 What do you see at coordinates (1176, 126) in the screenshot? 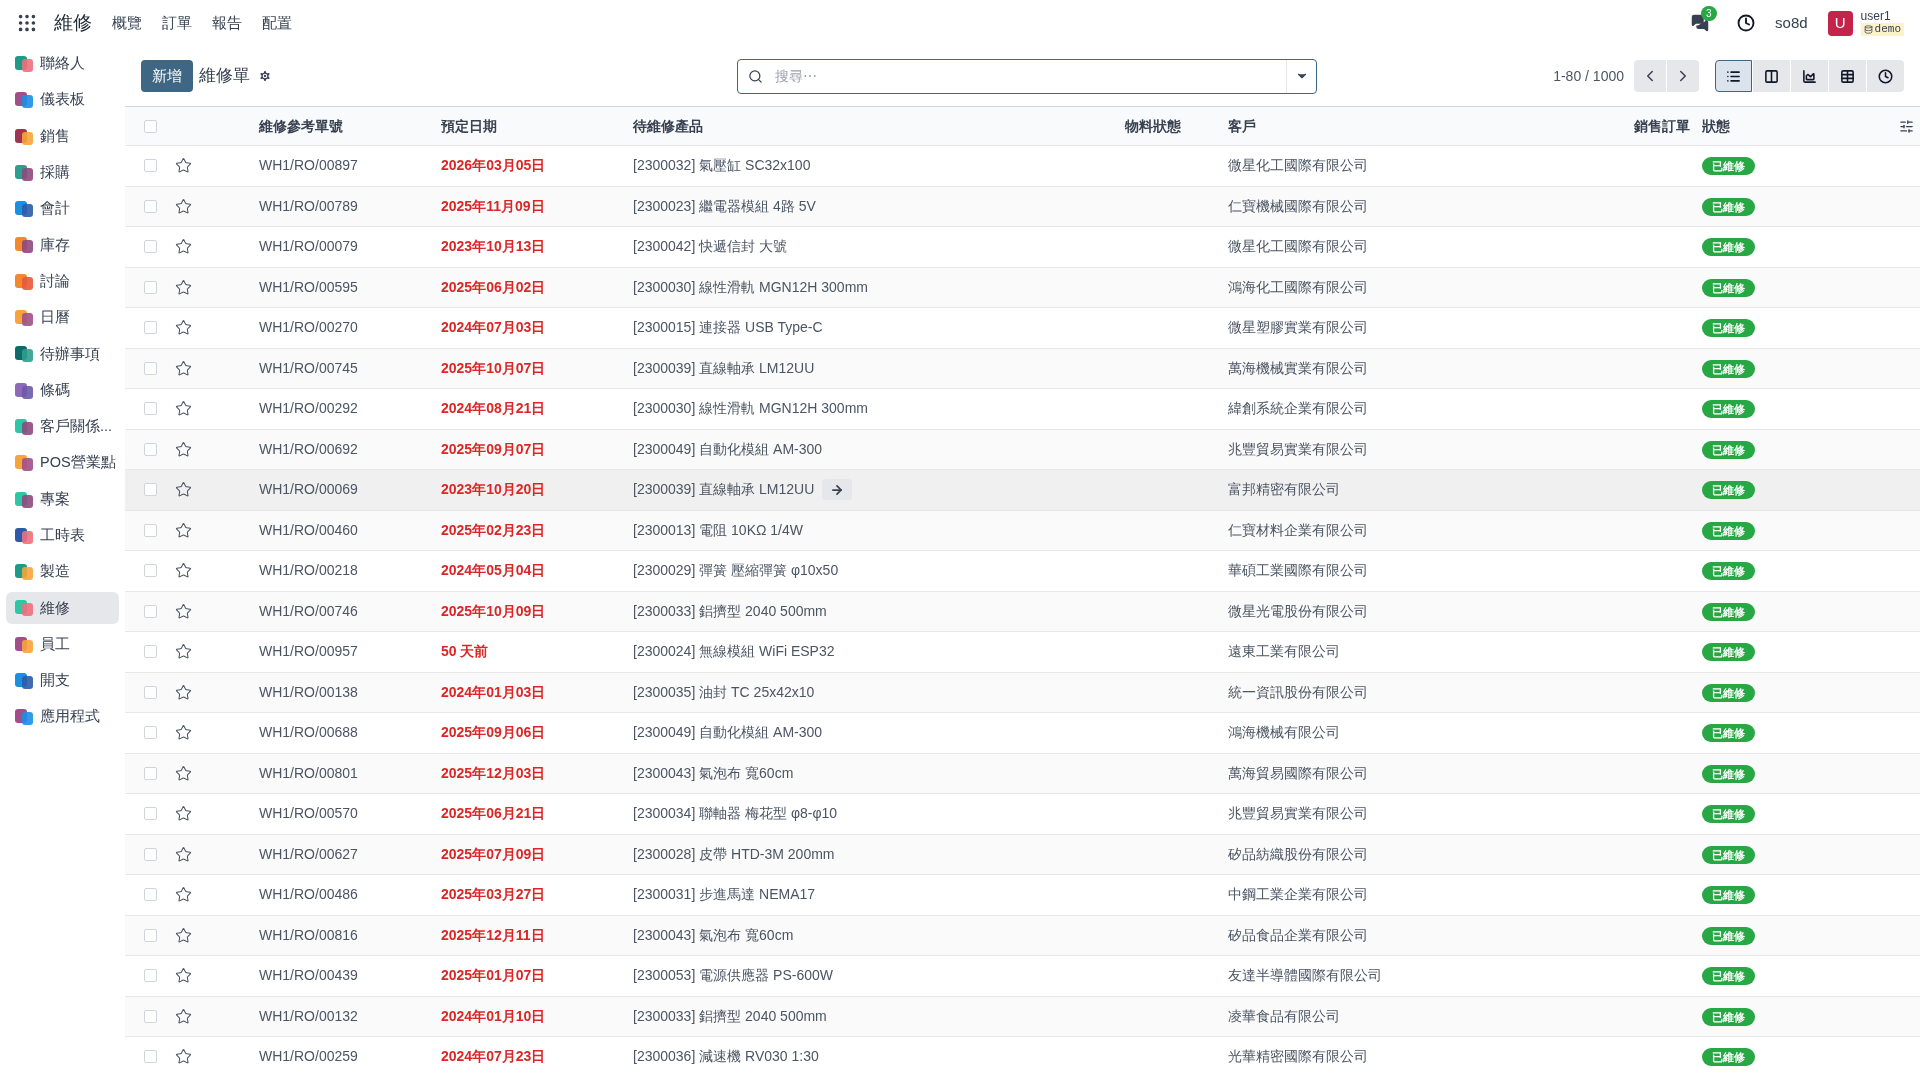
I see `column-header: 物料狀態` at bounding box center [1176, 126].